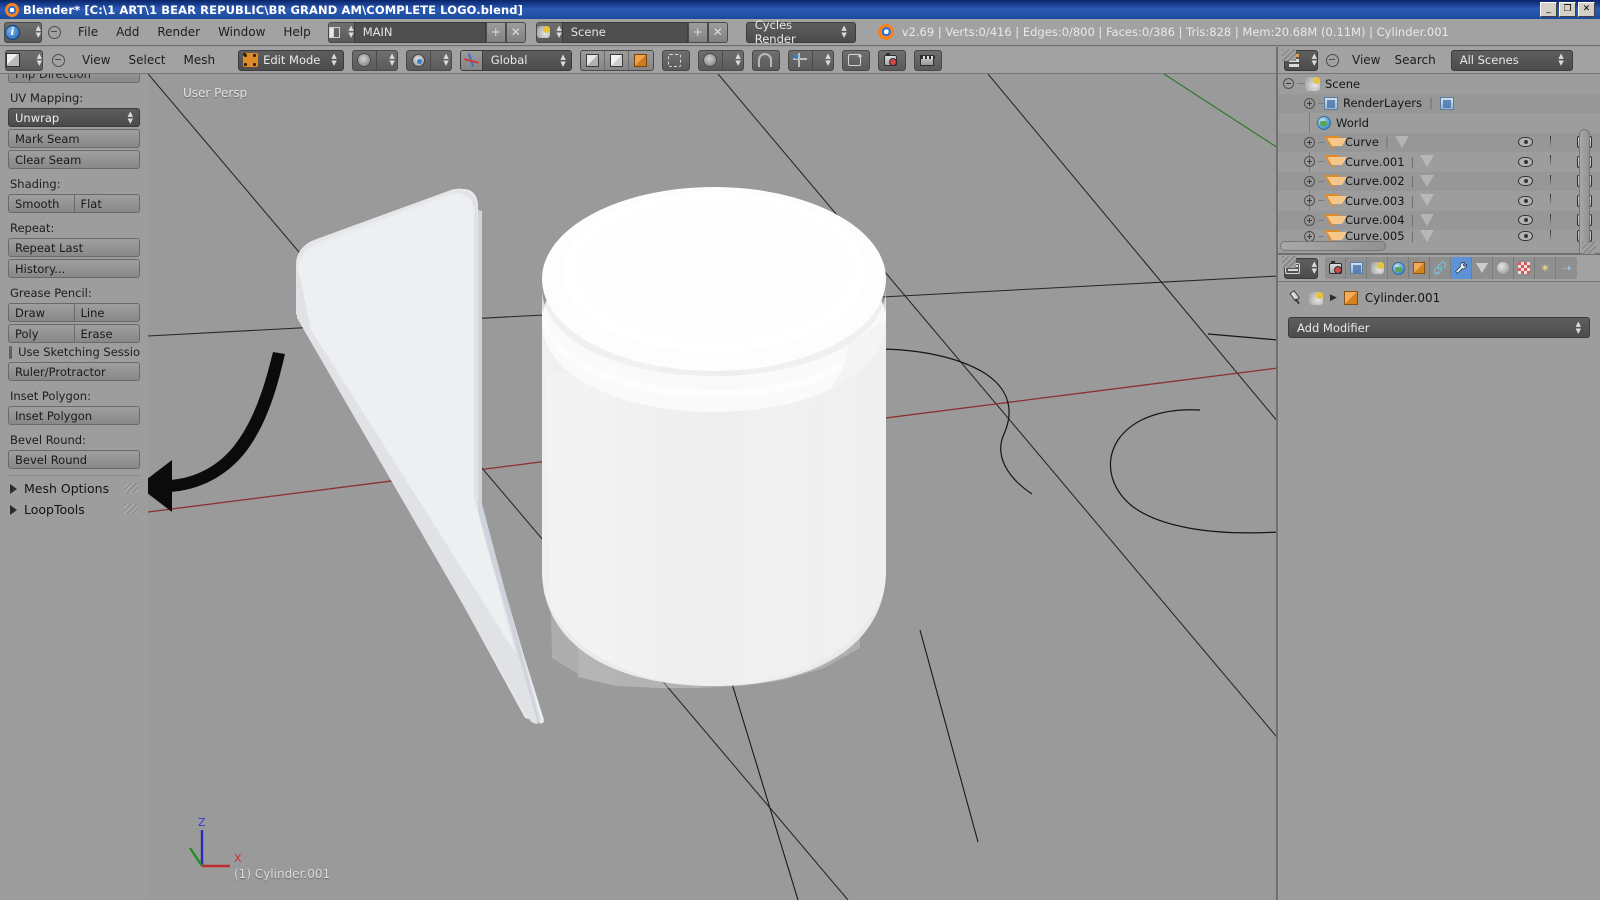 The height and width of the screenshot is (900, 1600). Describe the element at coordinates (106, 312) in the screenshot. I see `gp-line-button: Line` at that location.